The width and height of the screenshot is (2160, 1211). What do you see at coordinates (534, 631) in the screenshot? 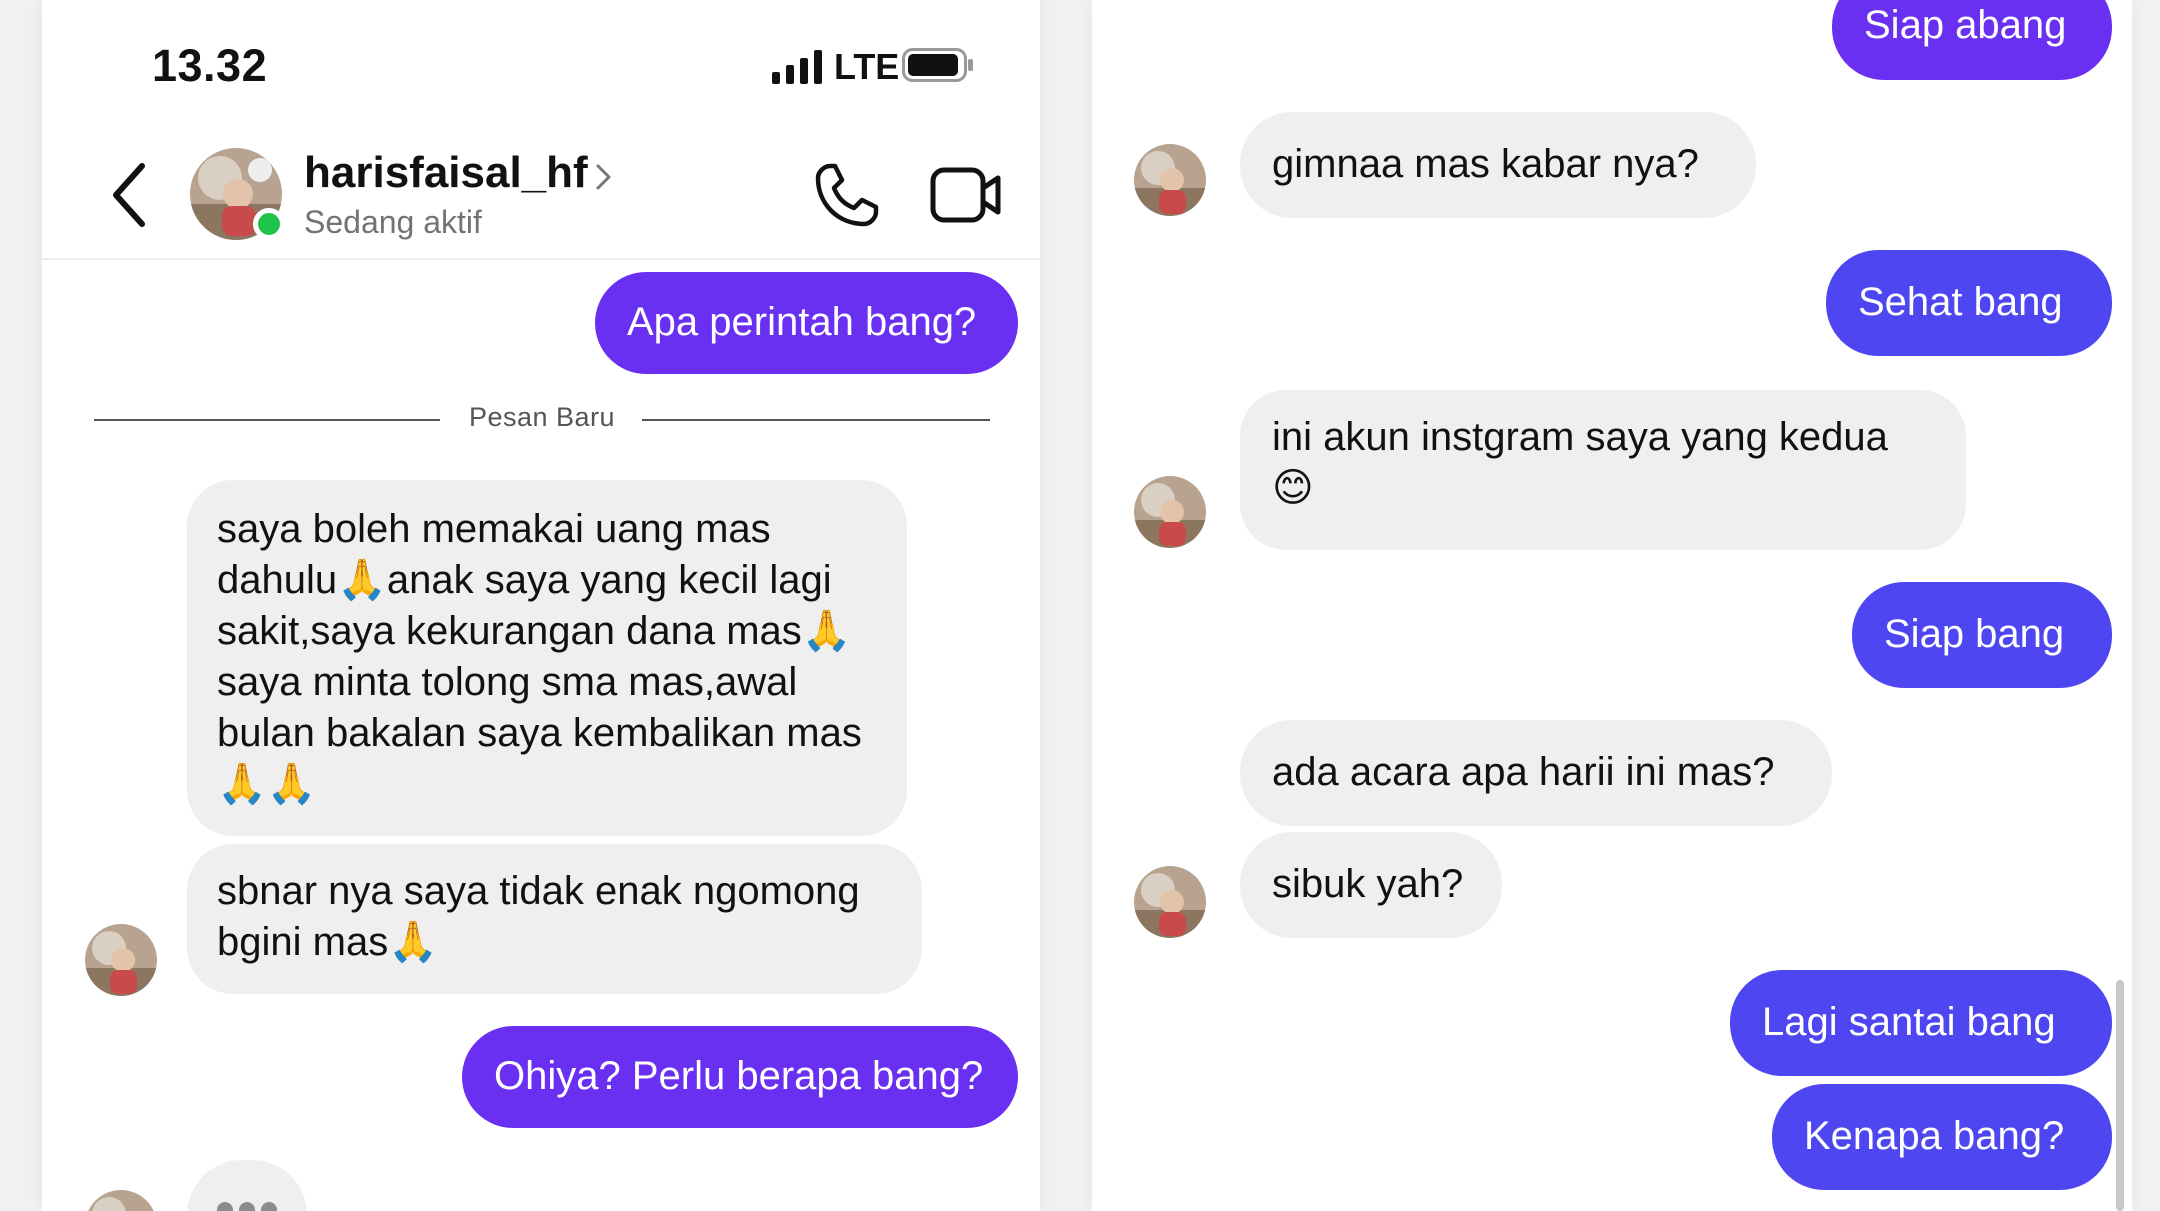
I see `message-line: sakit,saya kekurangan dana mas🙏` at bounding box center [534, 631].